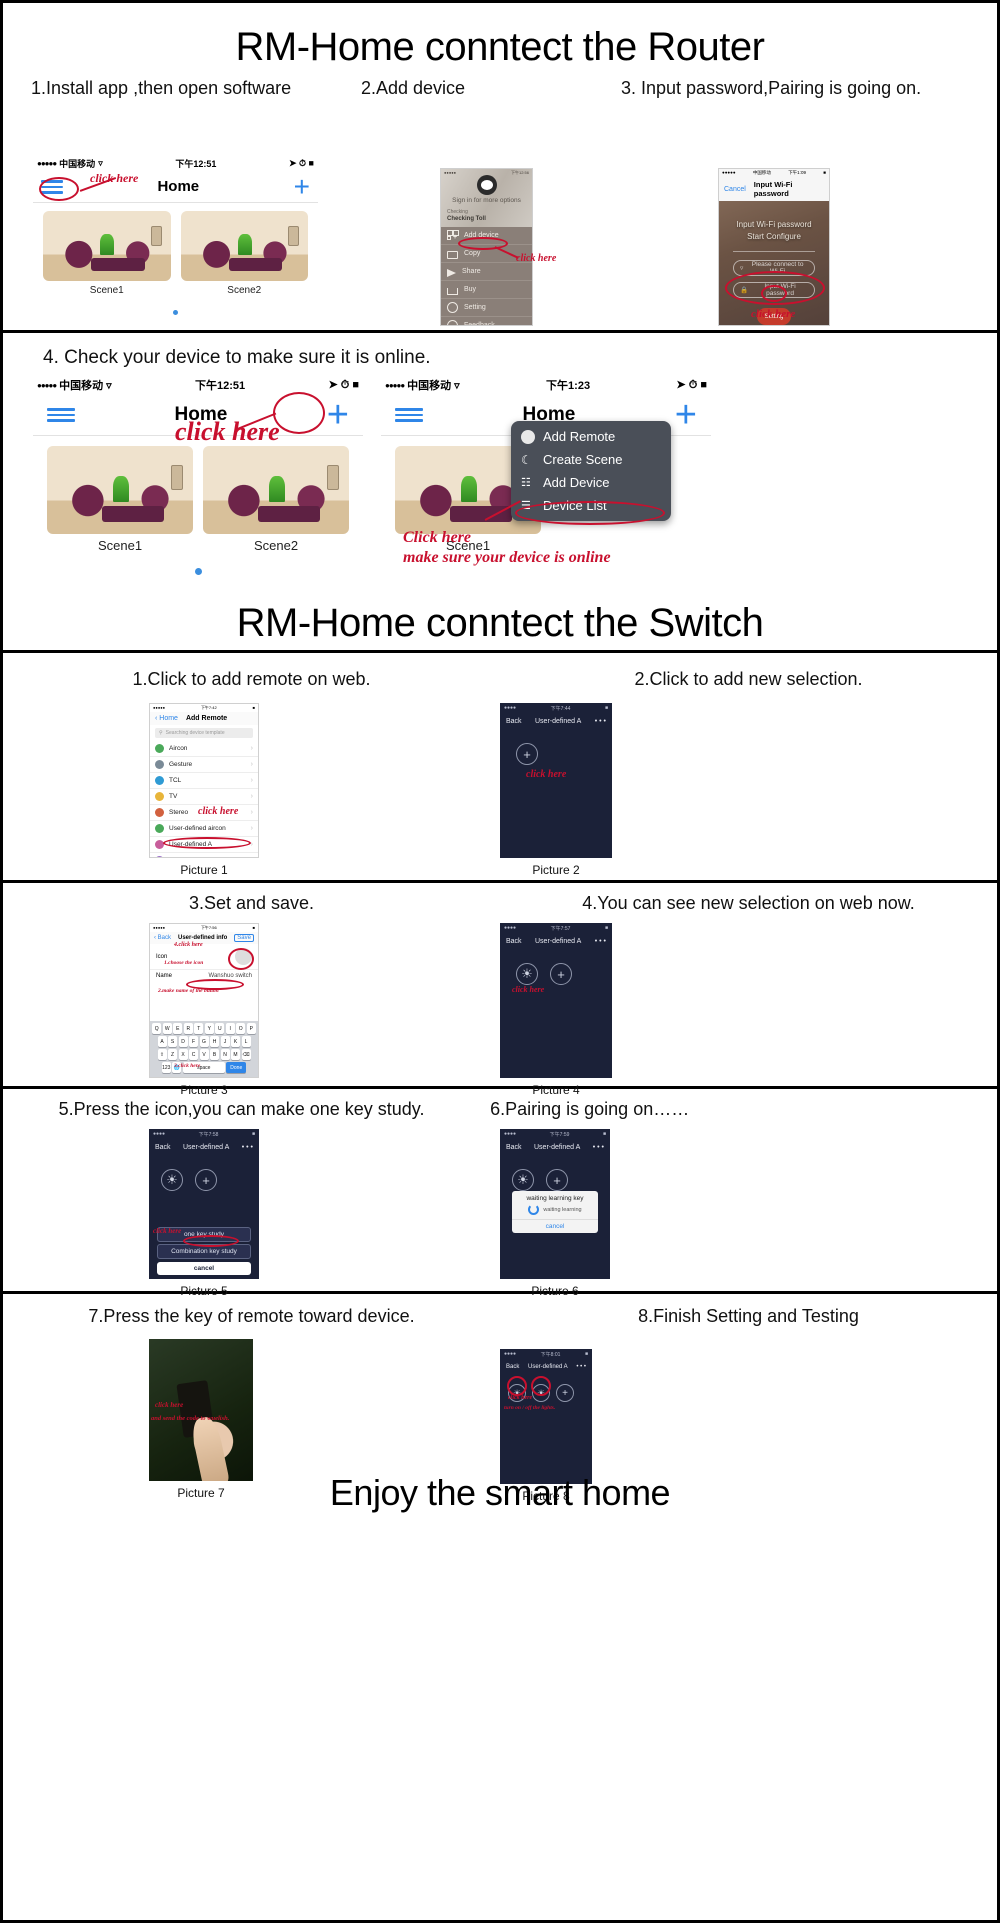 The width and height of the screenshot is (1000, 1923). I want to click on shift-key: ⇧, so click(162, 1054).